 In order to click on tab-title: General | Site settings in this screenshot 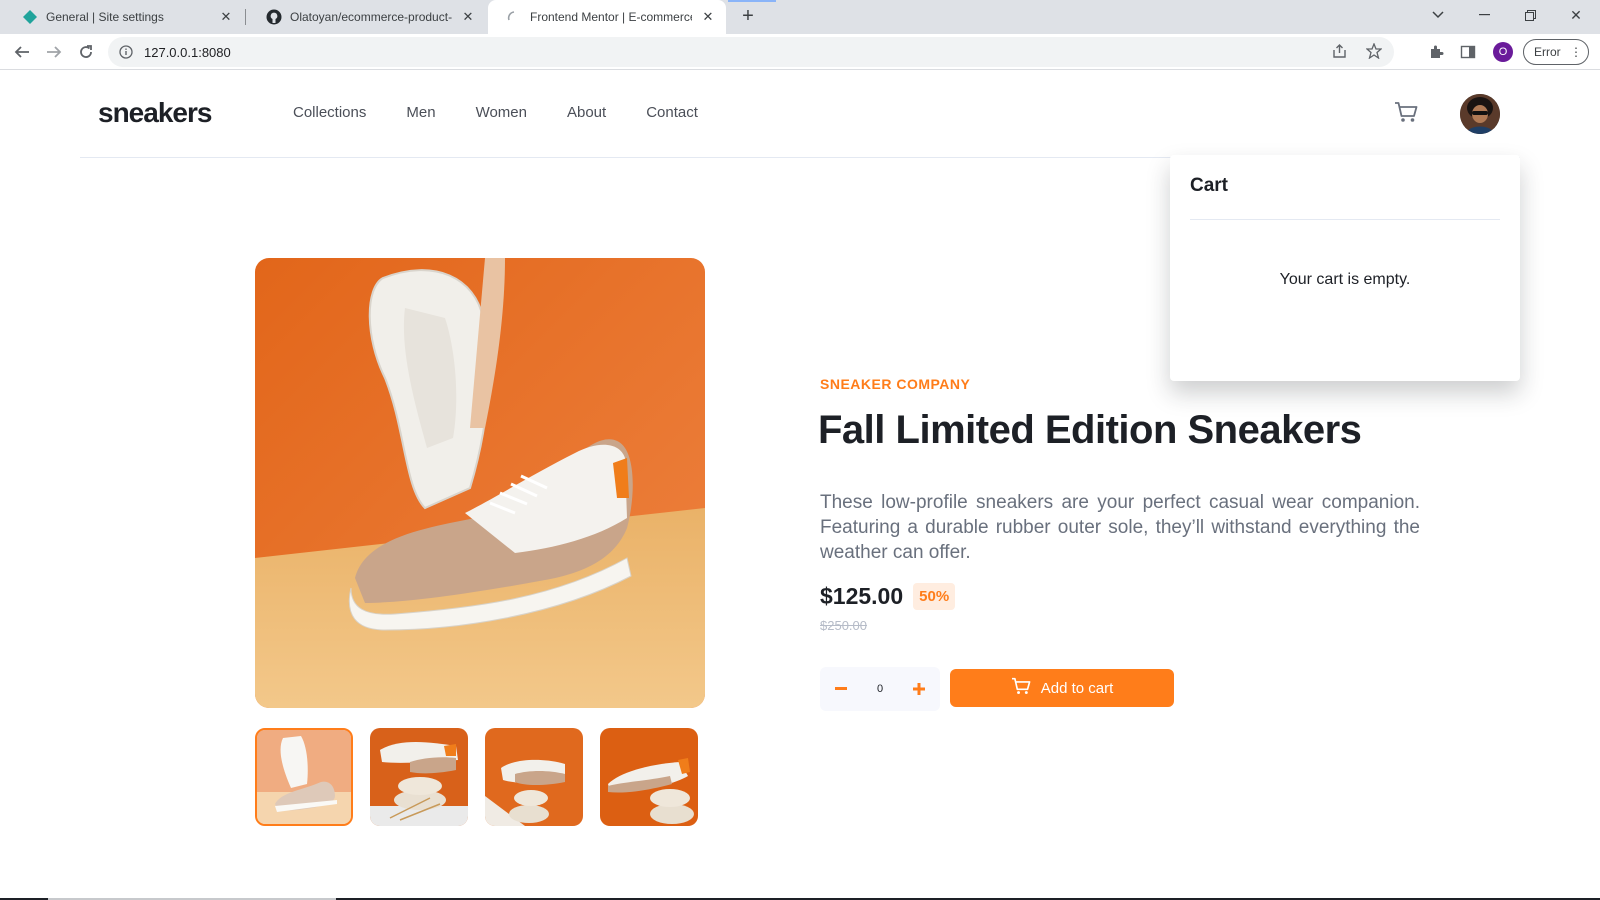, I will do `click(105, 17)`.